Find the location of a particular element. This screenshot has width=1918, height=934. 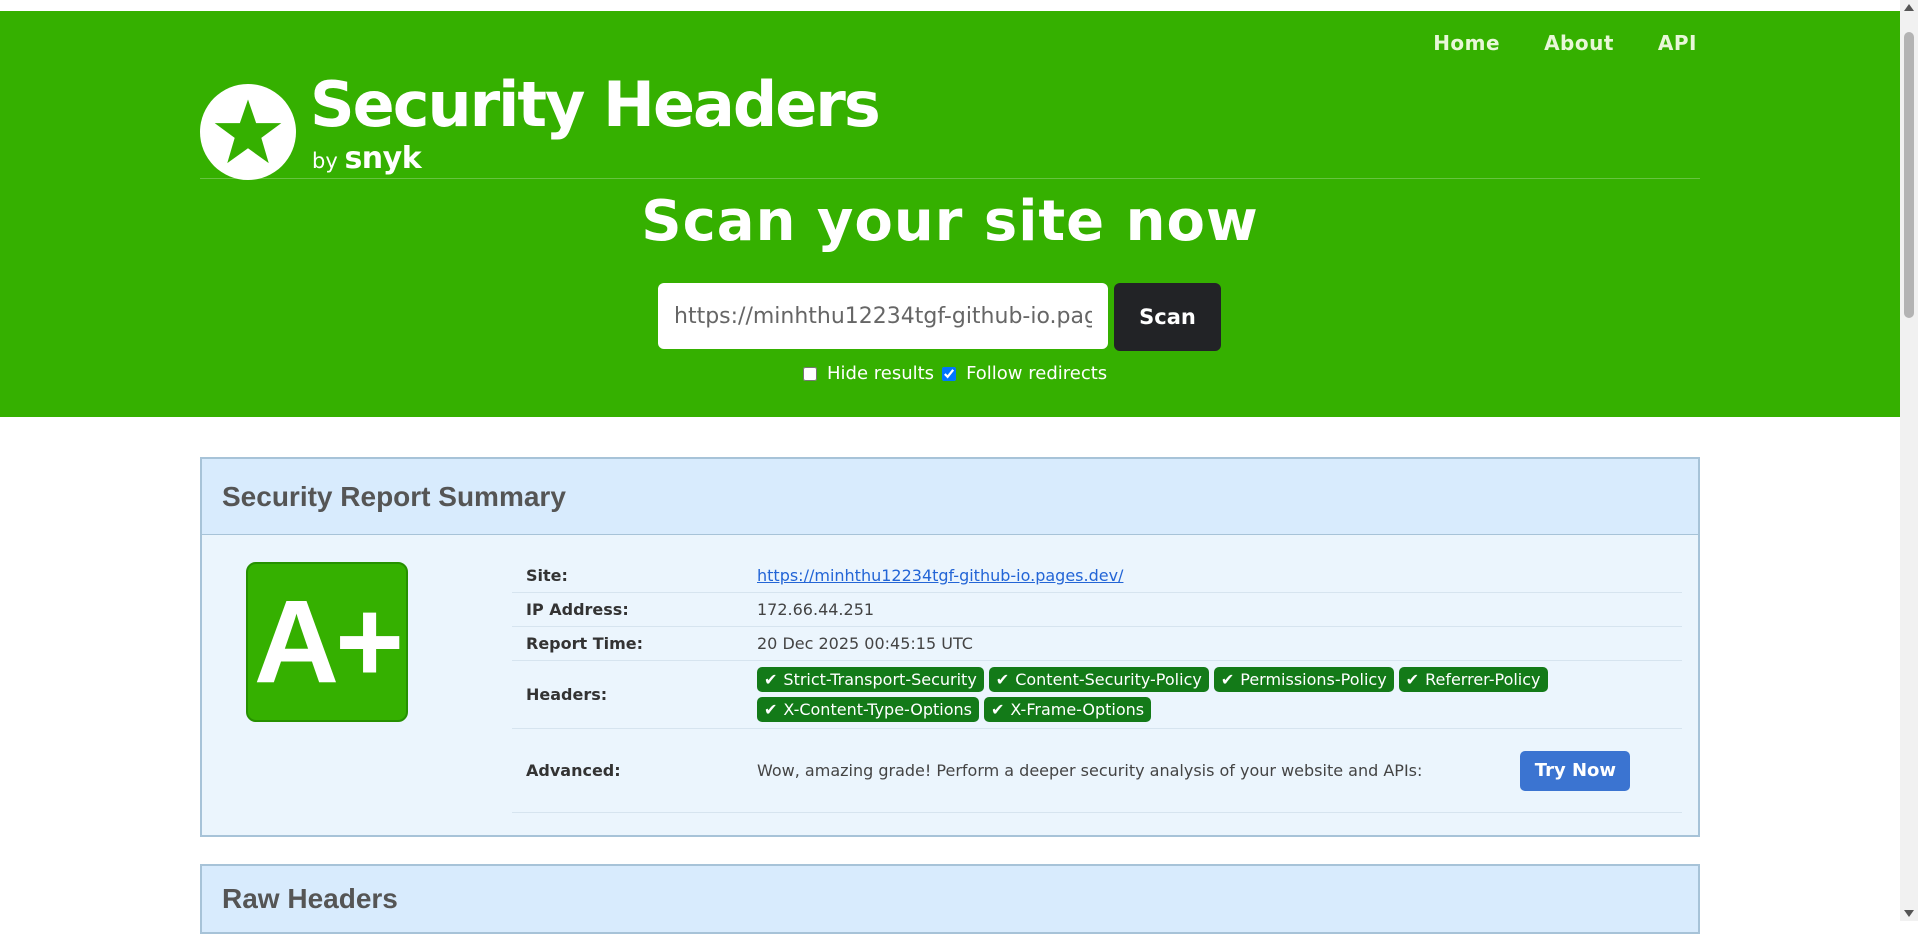

header-tag-label: Referrer-Policy is located at coordinates (1483, 679).